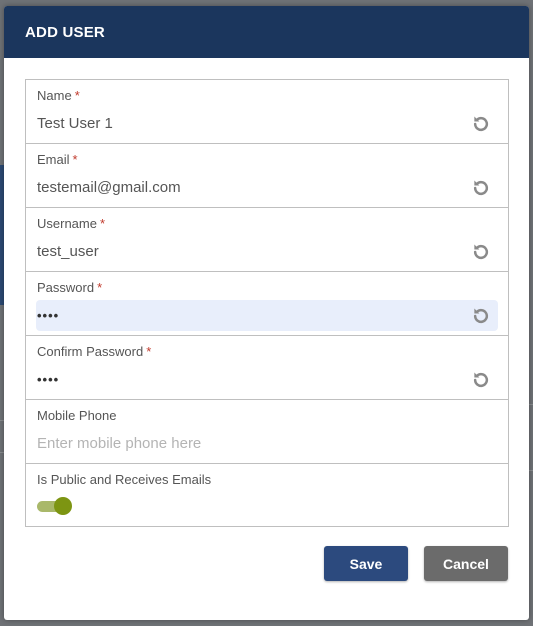 The height and width of the screenshot is (626, 533). What do you see at coordinates (90, 351) in the screenshot?
I see `confirm-password-label-text: Confirm Password` at bounding box center [90, 351].